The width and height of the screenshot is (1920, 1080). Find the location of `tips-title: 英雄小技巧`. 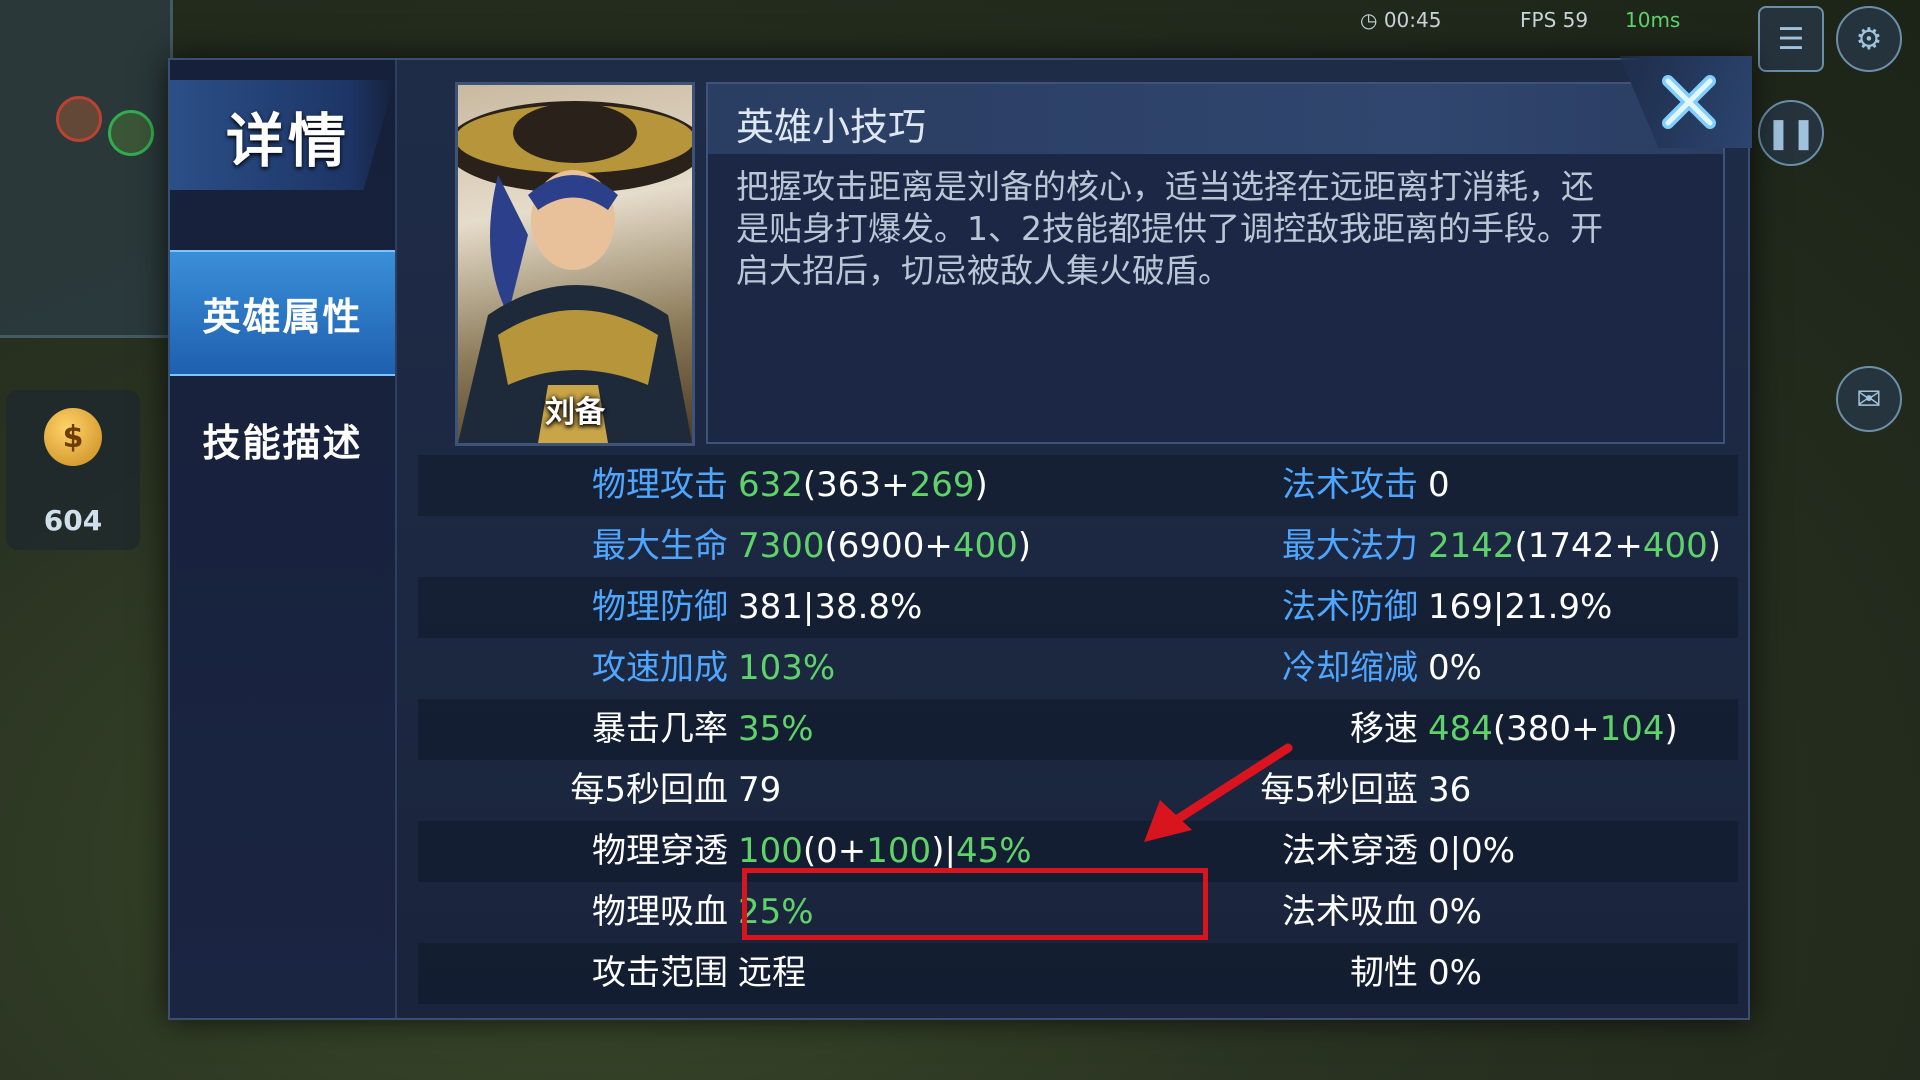

tips-title: 英雄小技巧 is located at coordinates (831, 127).